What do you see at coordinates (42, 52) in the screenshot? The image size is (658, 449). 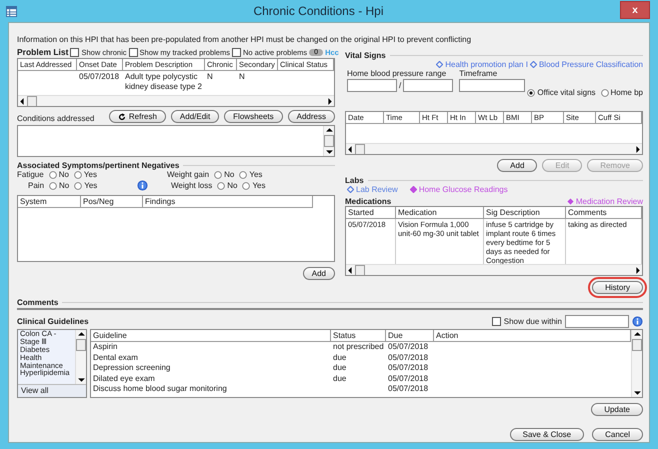 I see `section-title: Problem List` at bounding box center [42, 52].